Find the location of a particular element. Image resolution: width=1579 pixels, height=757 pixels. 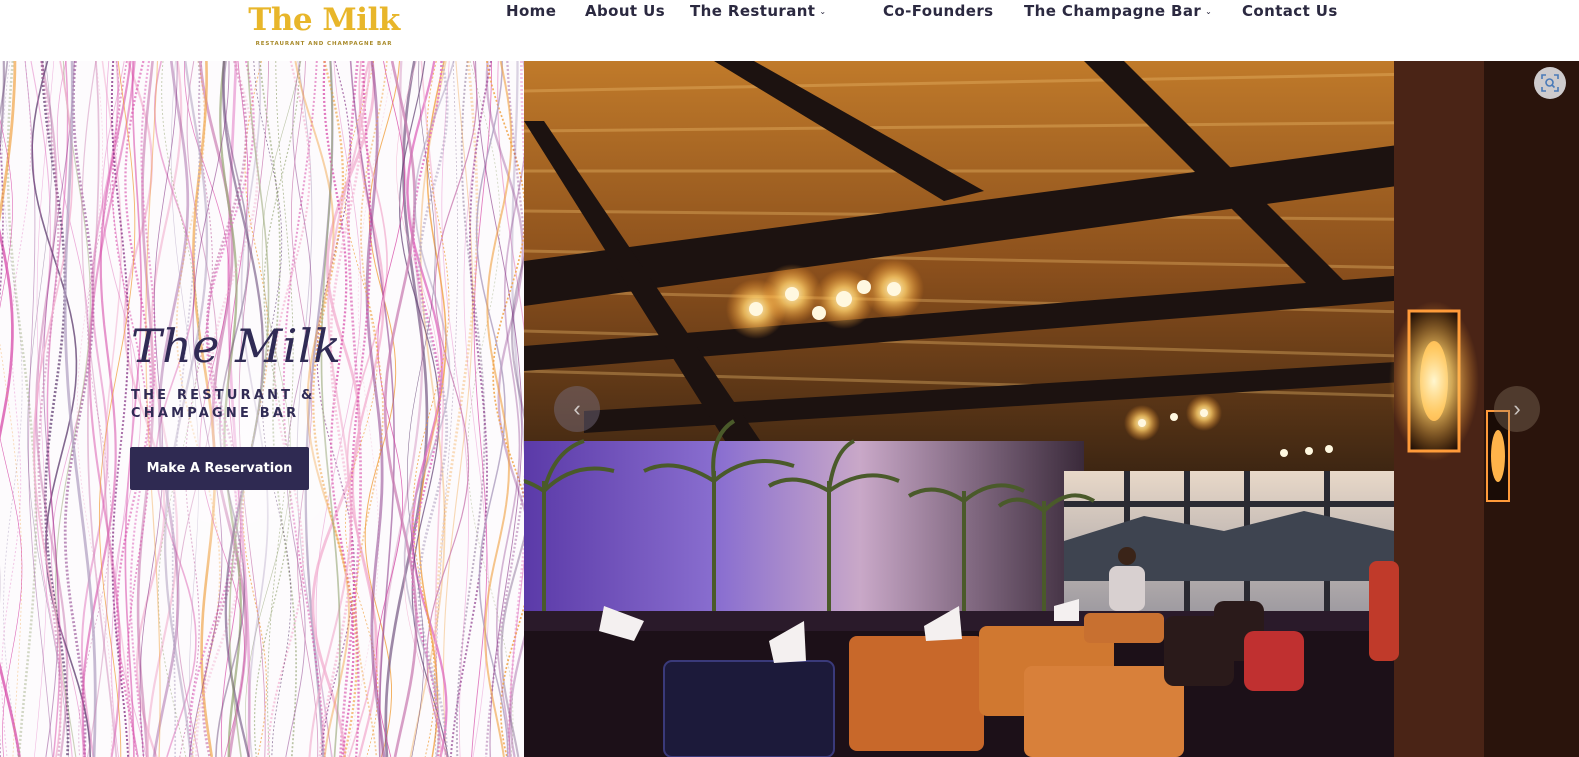

carousel-next-button: › is located at coordinates (1517, 409).